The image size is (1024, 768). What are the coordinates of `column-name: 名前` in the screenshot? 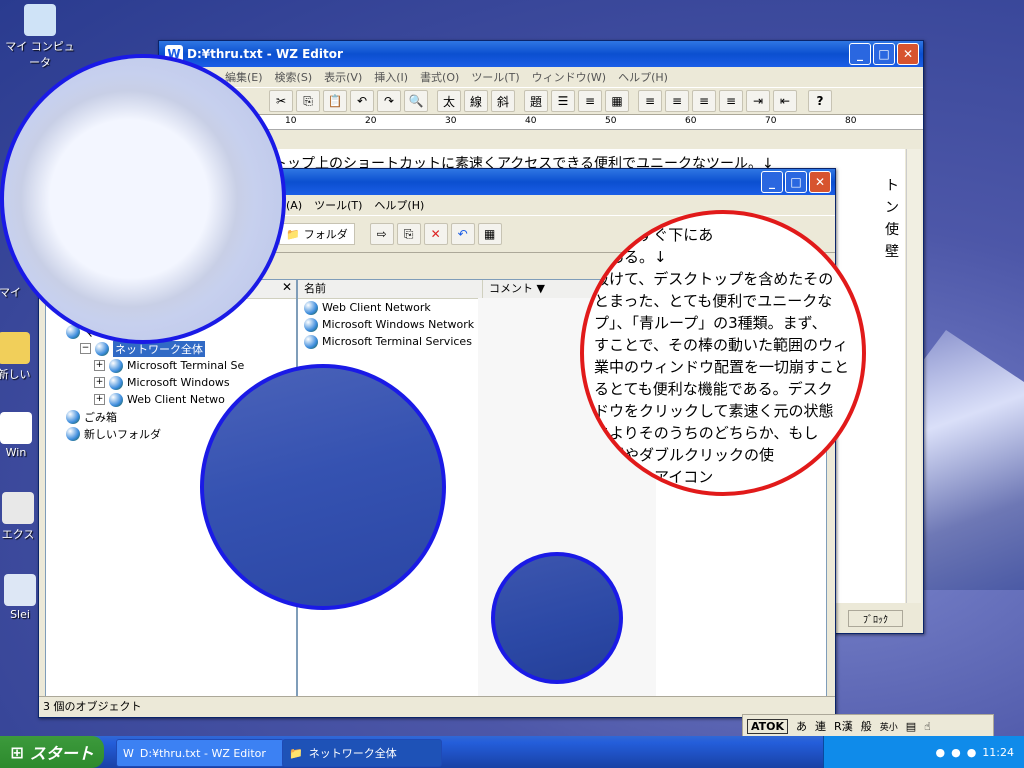 It's located at (390, 289).